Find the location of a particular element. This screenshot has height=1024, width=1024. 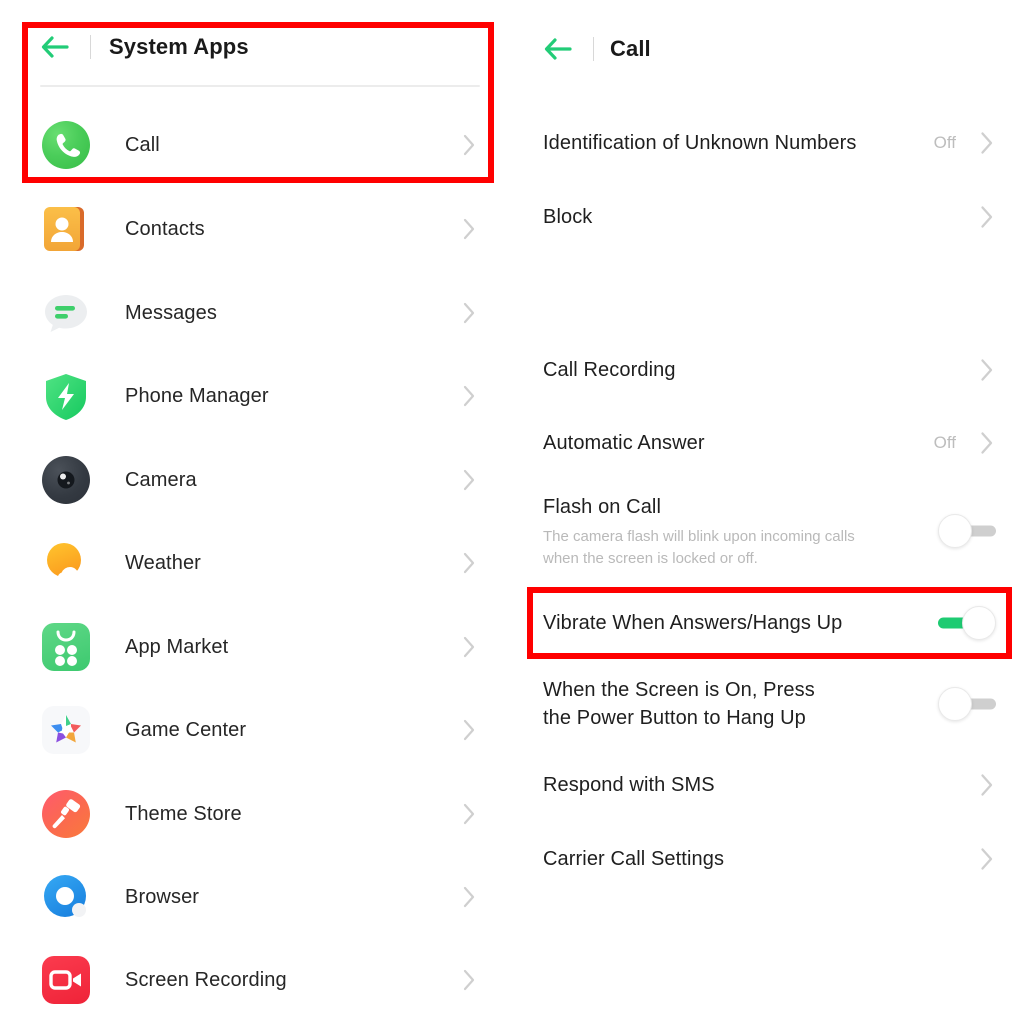

setting-label: Identification of Unknown Numbers is located at coordinates (700, 143).